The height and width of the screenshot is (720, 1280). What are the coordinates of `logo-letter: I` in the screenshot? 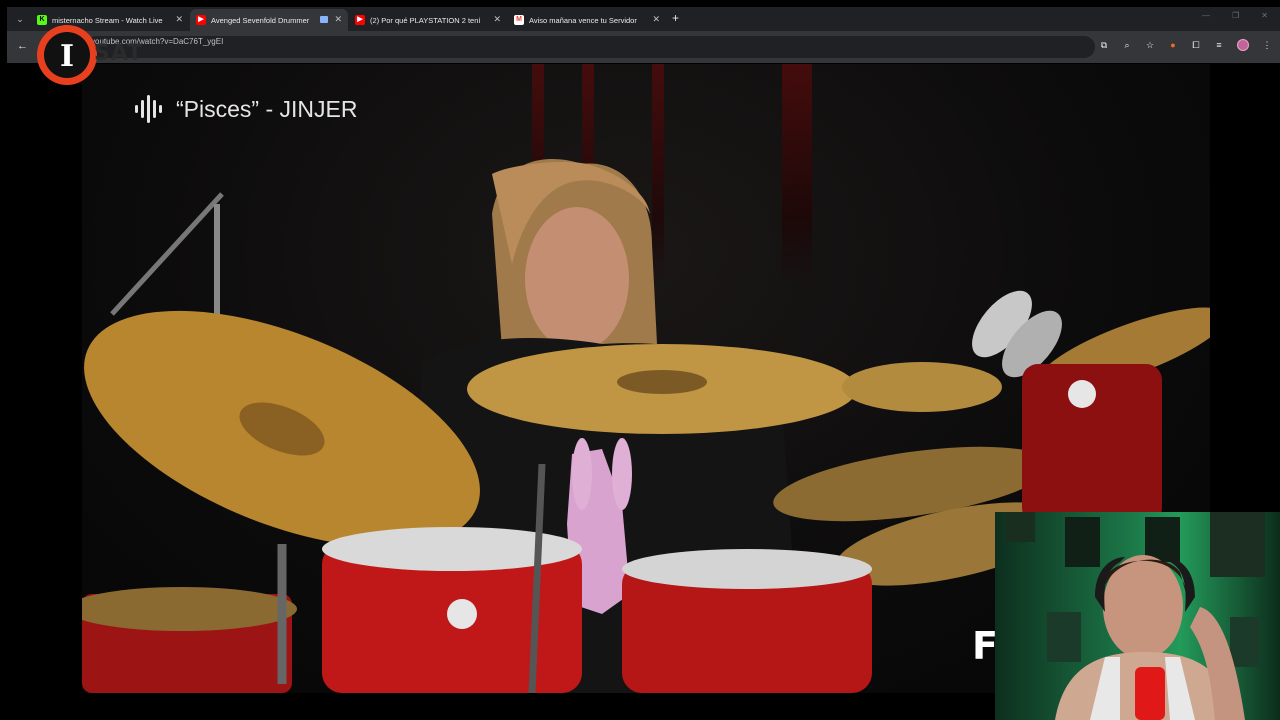 It's located at (67, 56).